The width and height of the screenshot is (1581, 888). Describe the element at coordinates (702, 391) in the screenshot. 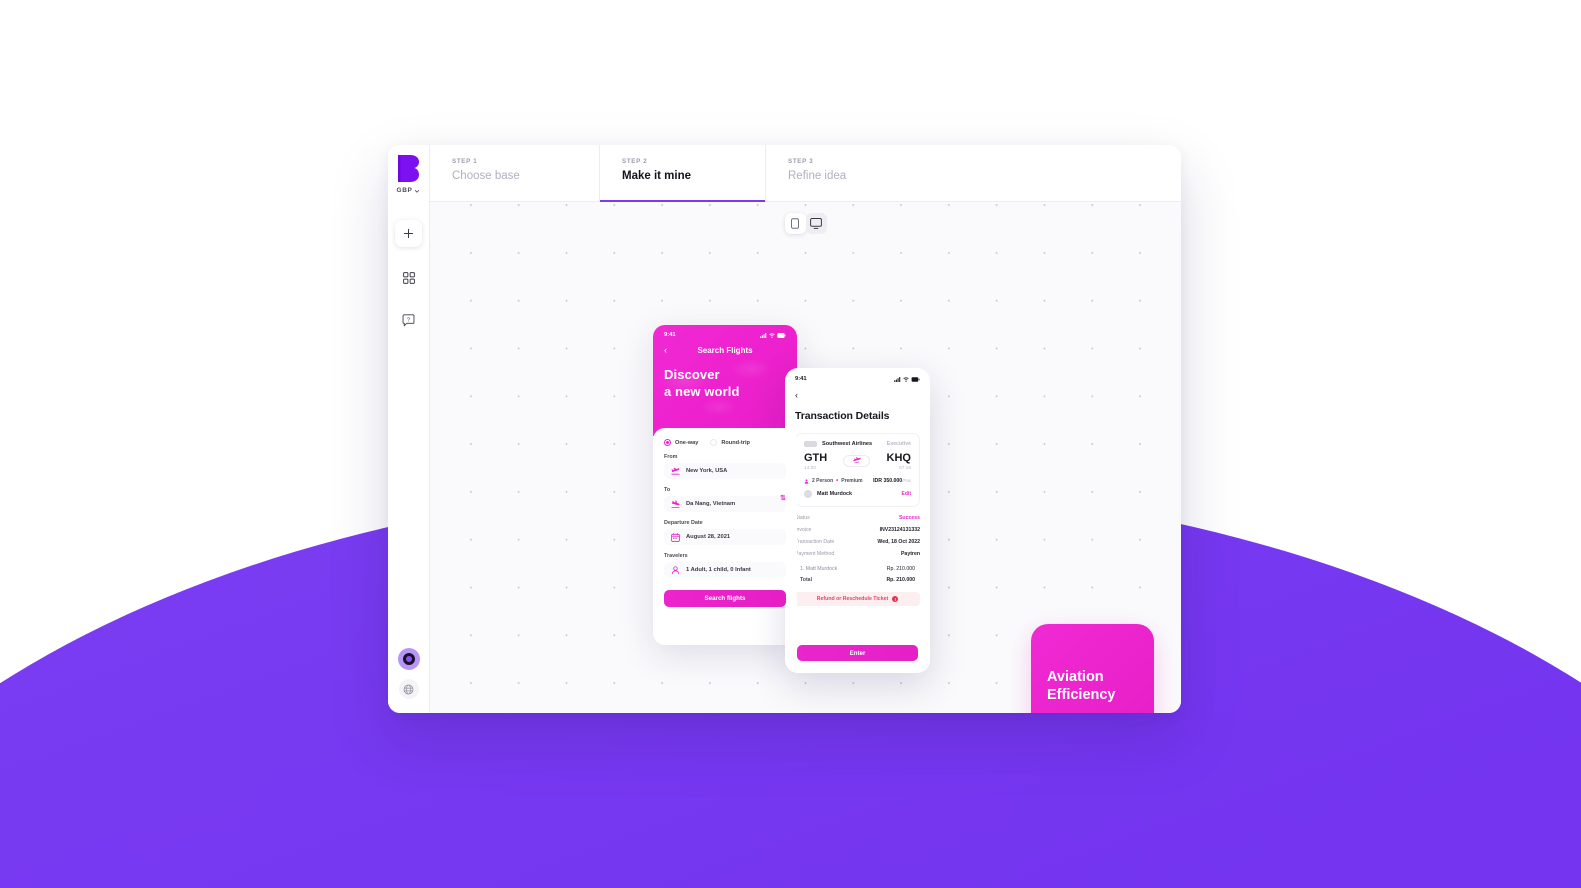

I see `hero-line-2: a new world` at that location.